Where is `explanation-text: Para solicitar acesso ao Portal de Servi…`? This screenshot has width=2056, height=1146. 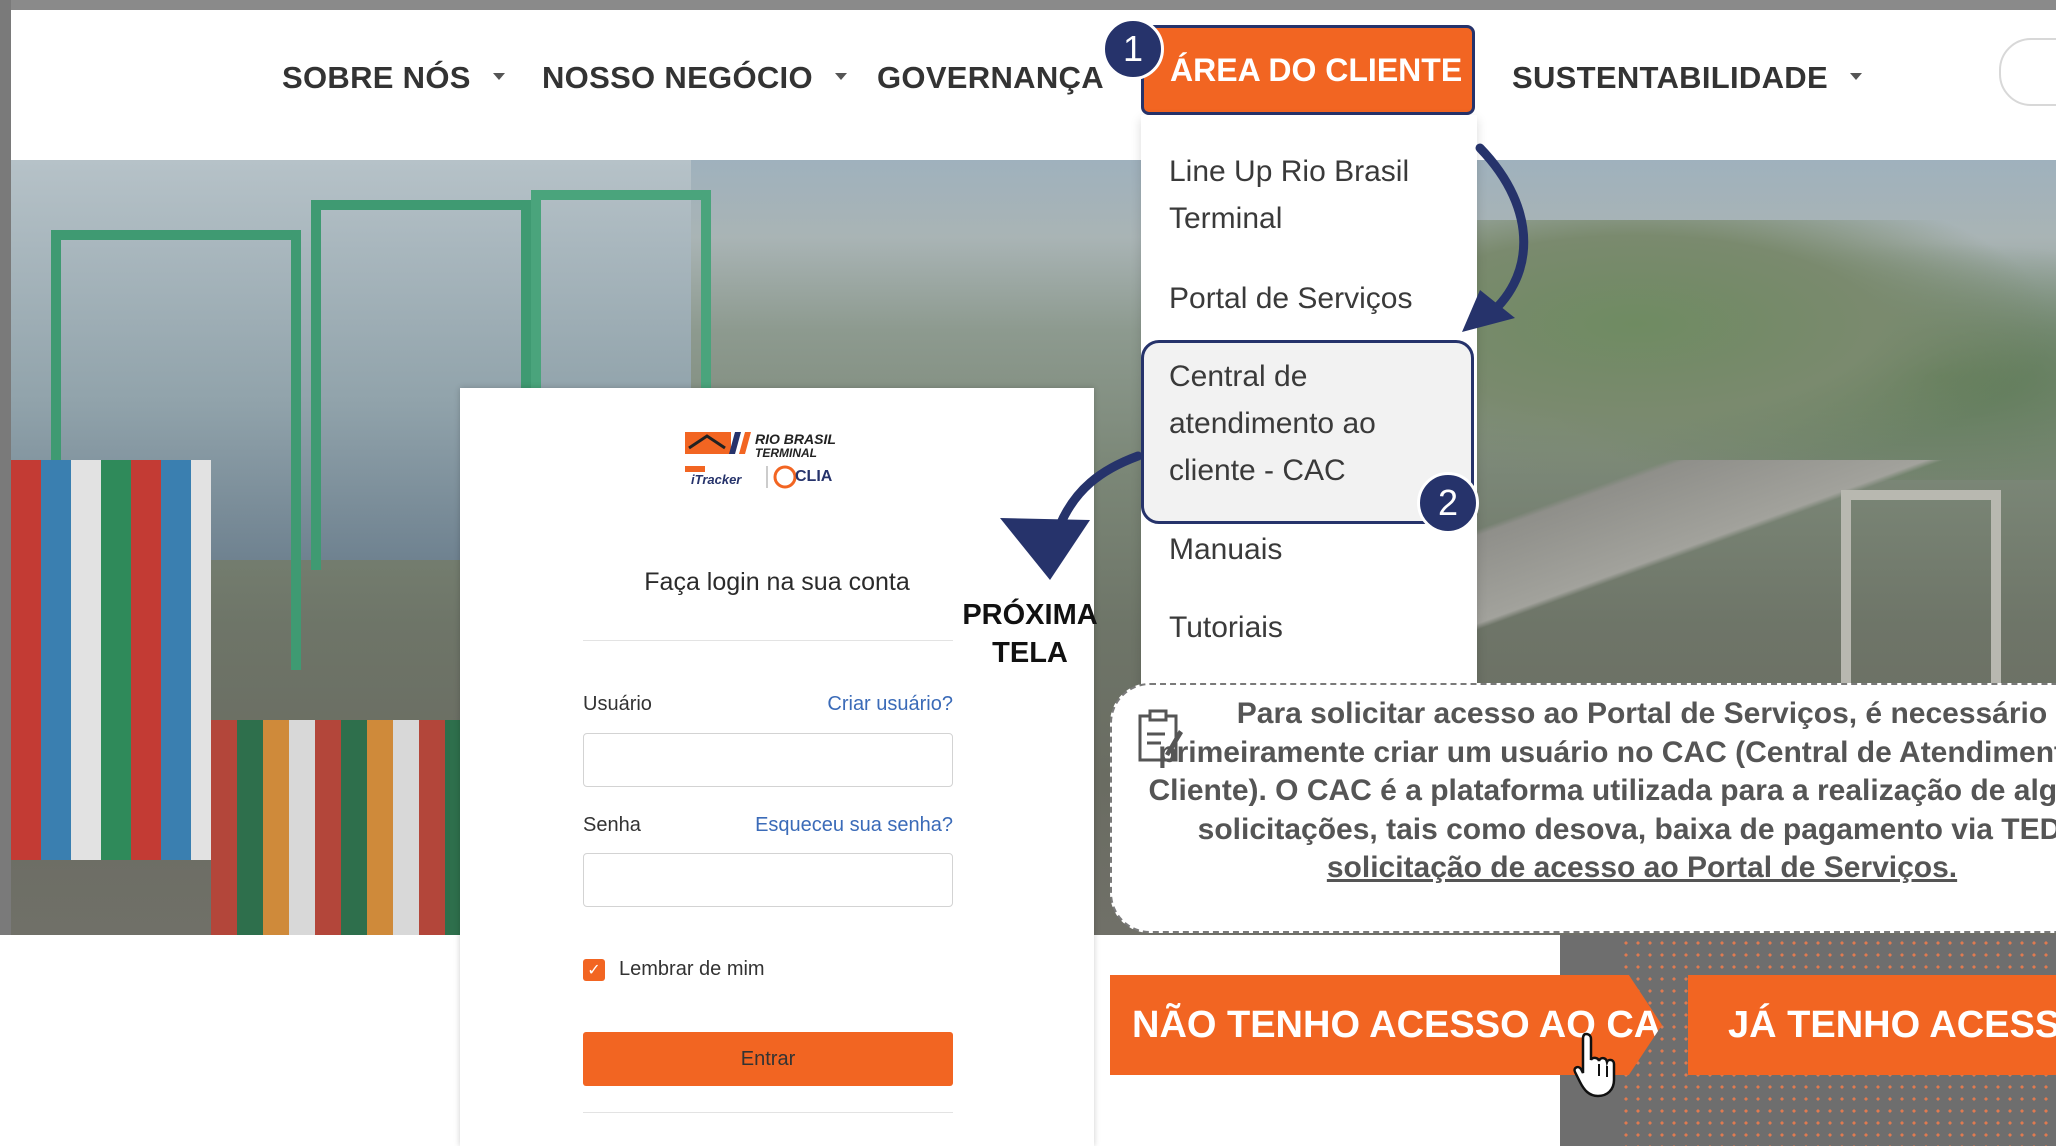 explanation-text: Para solicitar acesso ao Portal de Servi… is located at coordinates (1599, 791).